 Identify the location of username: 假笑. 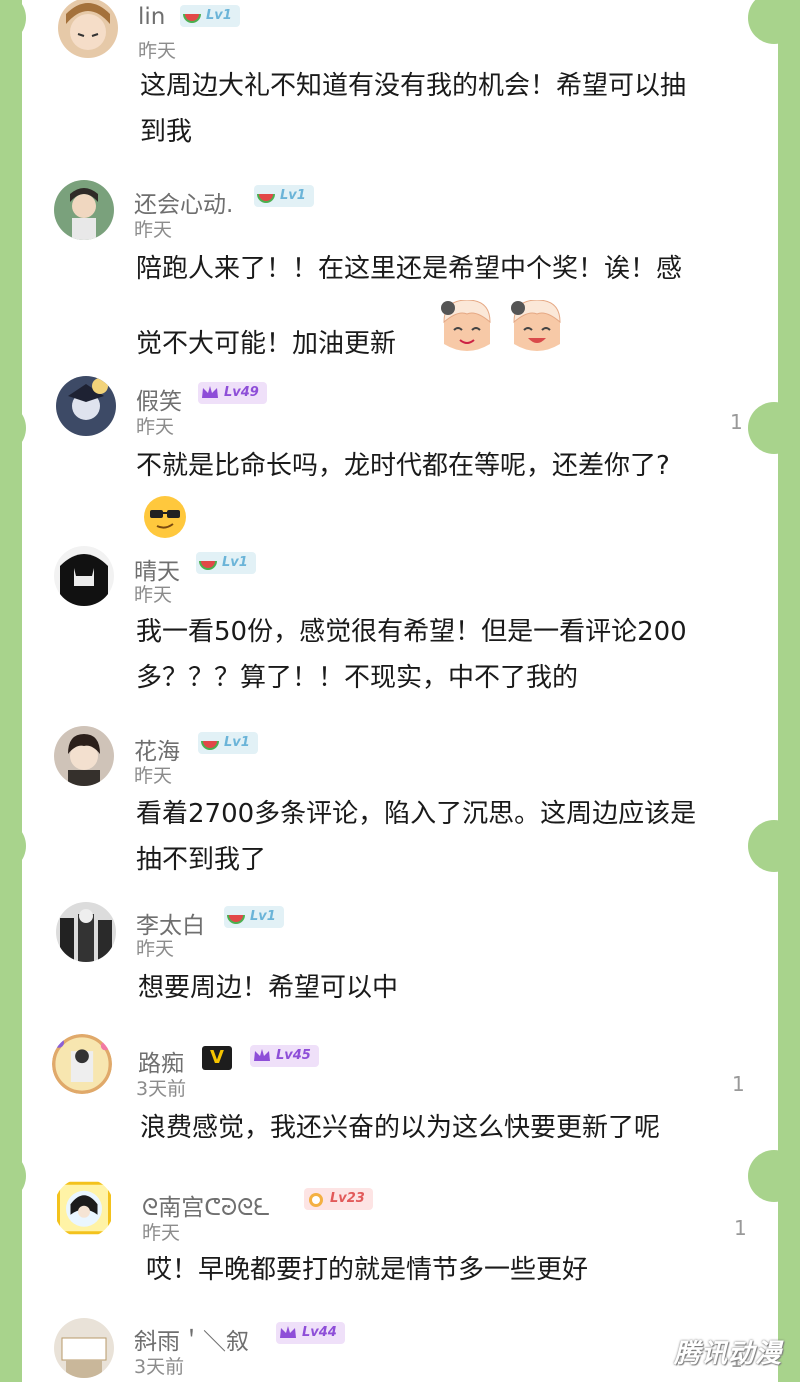
(159, 399).